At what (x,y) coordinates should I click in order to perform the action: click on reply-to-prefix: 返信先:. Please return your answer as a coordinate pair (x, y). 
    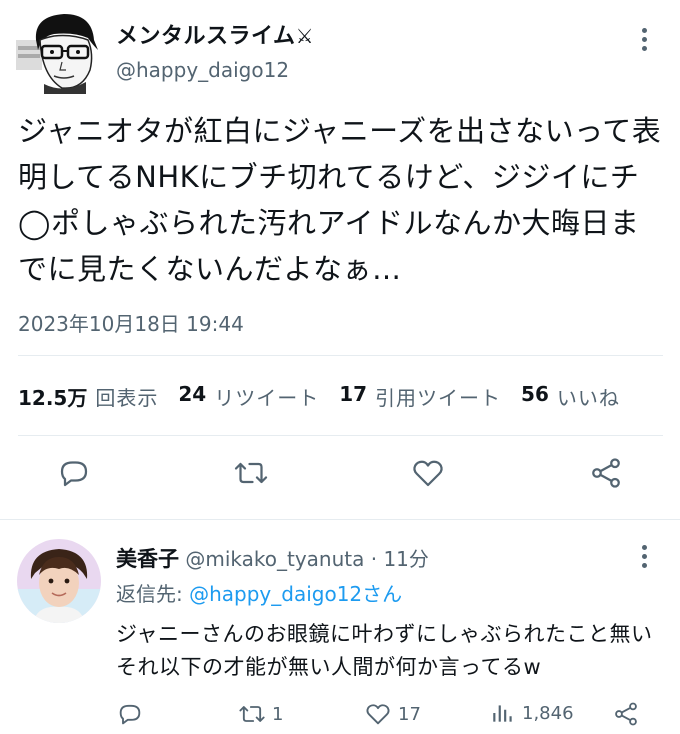
    Looking at the image, I should click on (153, 594).